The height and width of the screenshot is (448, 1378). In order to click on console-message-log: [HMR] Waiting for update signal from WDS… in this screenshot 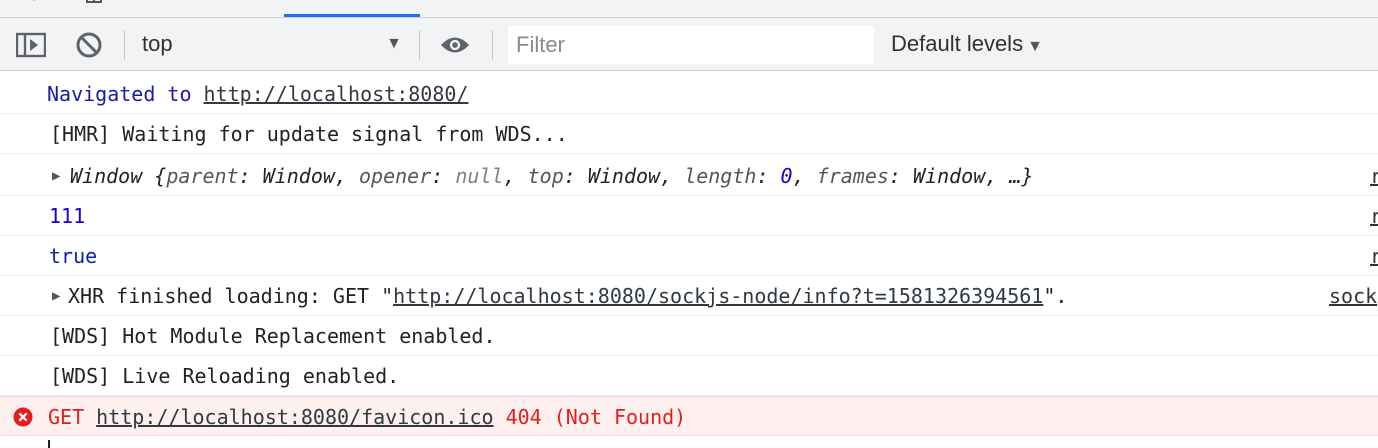, I will do `click(689, 134)`.